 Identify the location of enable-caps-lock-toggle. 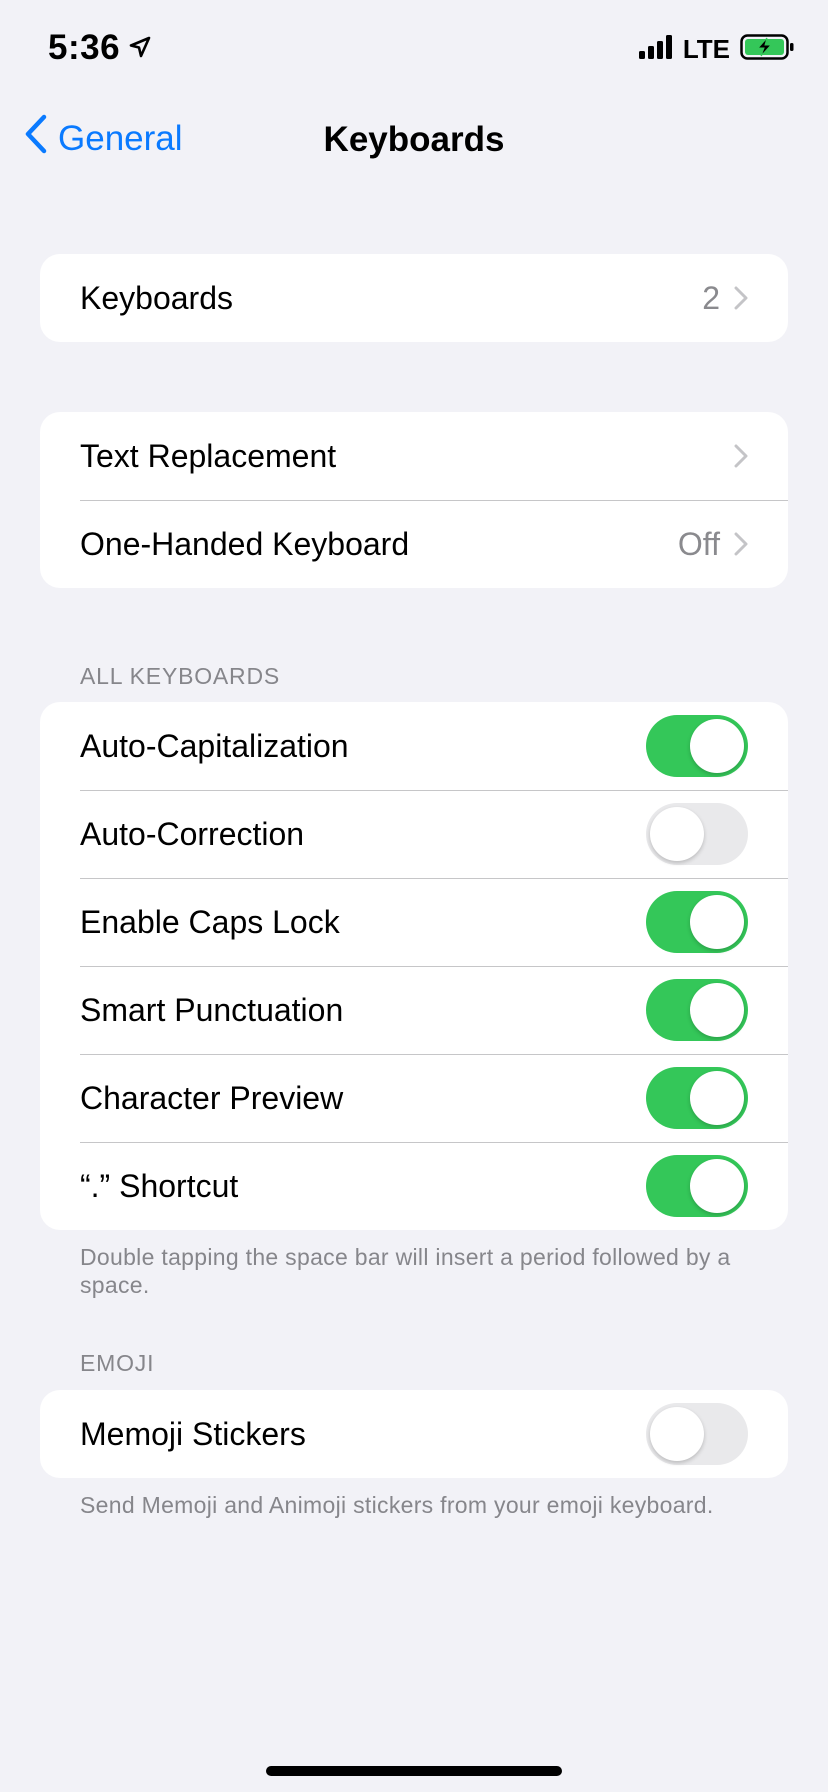
(697, 922).